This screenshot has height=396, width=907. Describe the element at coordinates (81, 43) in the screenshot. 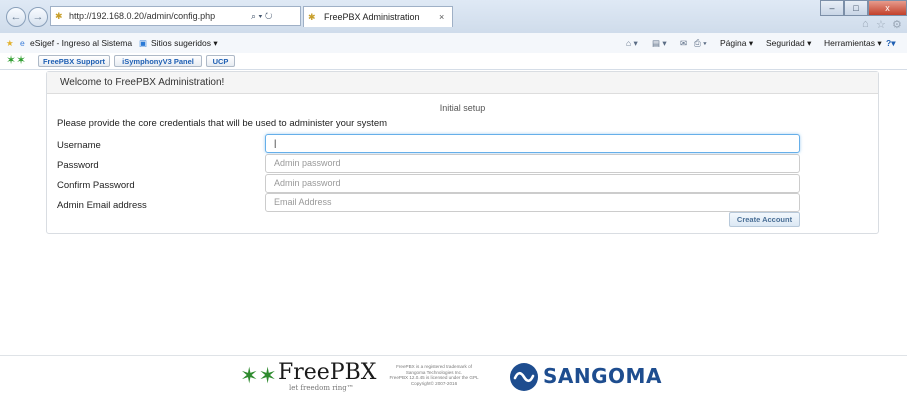

I see `favorite-link: eSigef - Ingreso al Sistema` at that location.